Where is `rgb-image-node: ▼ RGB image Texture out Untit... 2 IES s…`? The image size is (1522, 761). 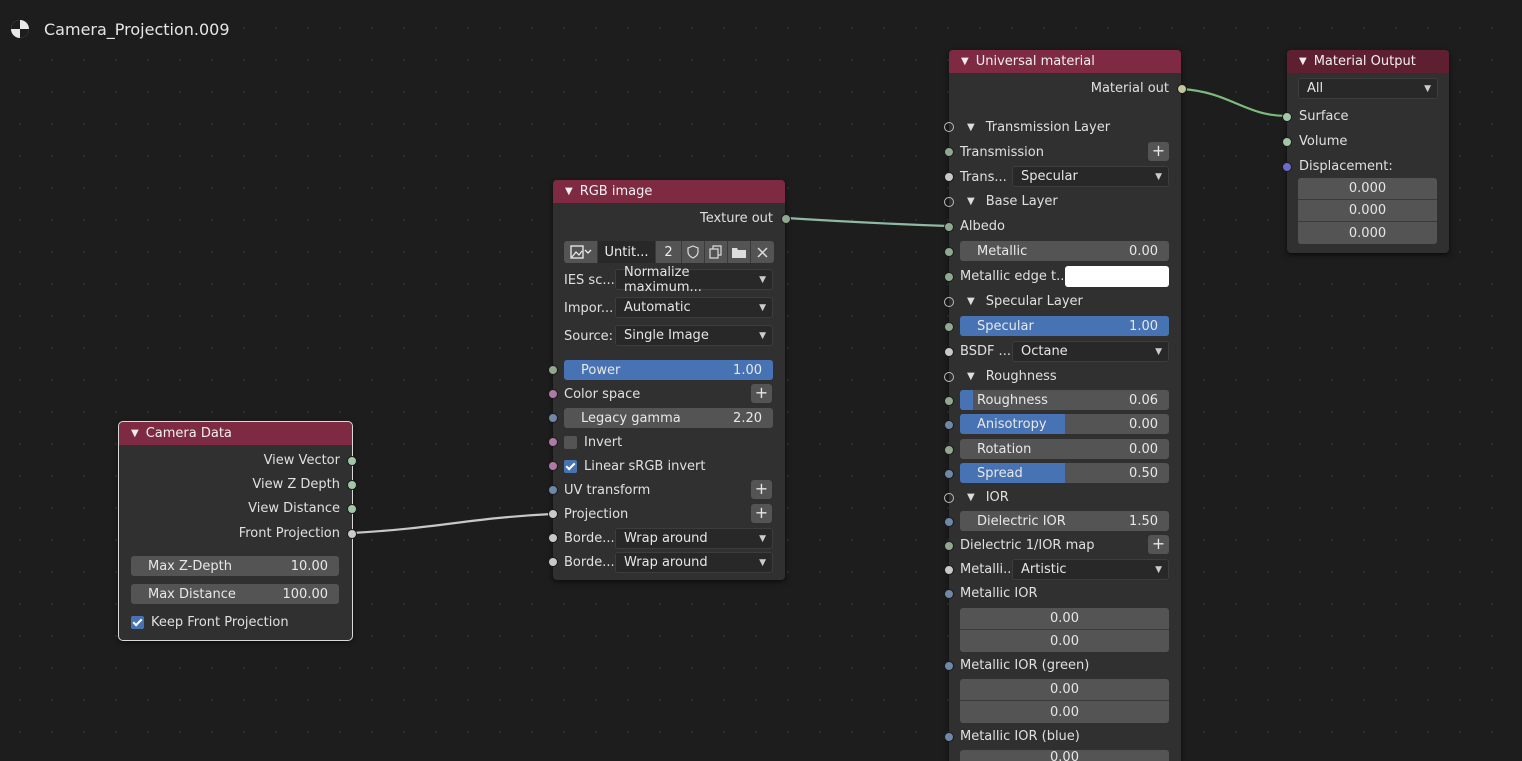
rgb-image-node: ▼ RGB image Texture out Untit... 2 IES s… is located at coordinates (669, 380).